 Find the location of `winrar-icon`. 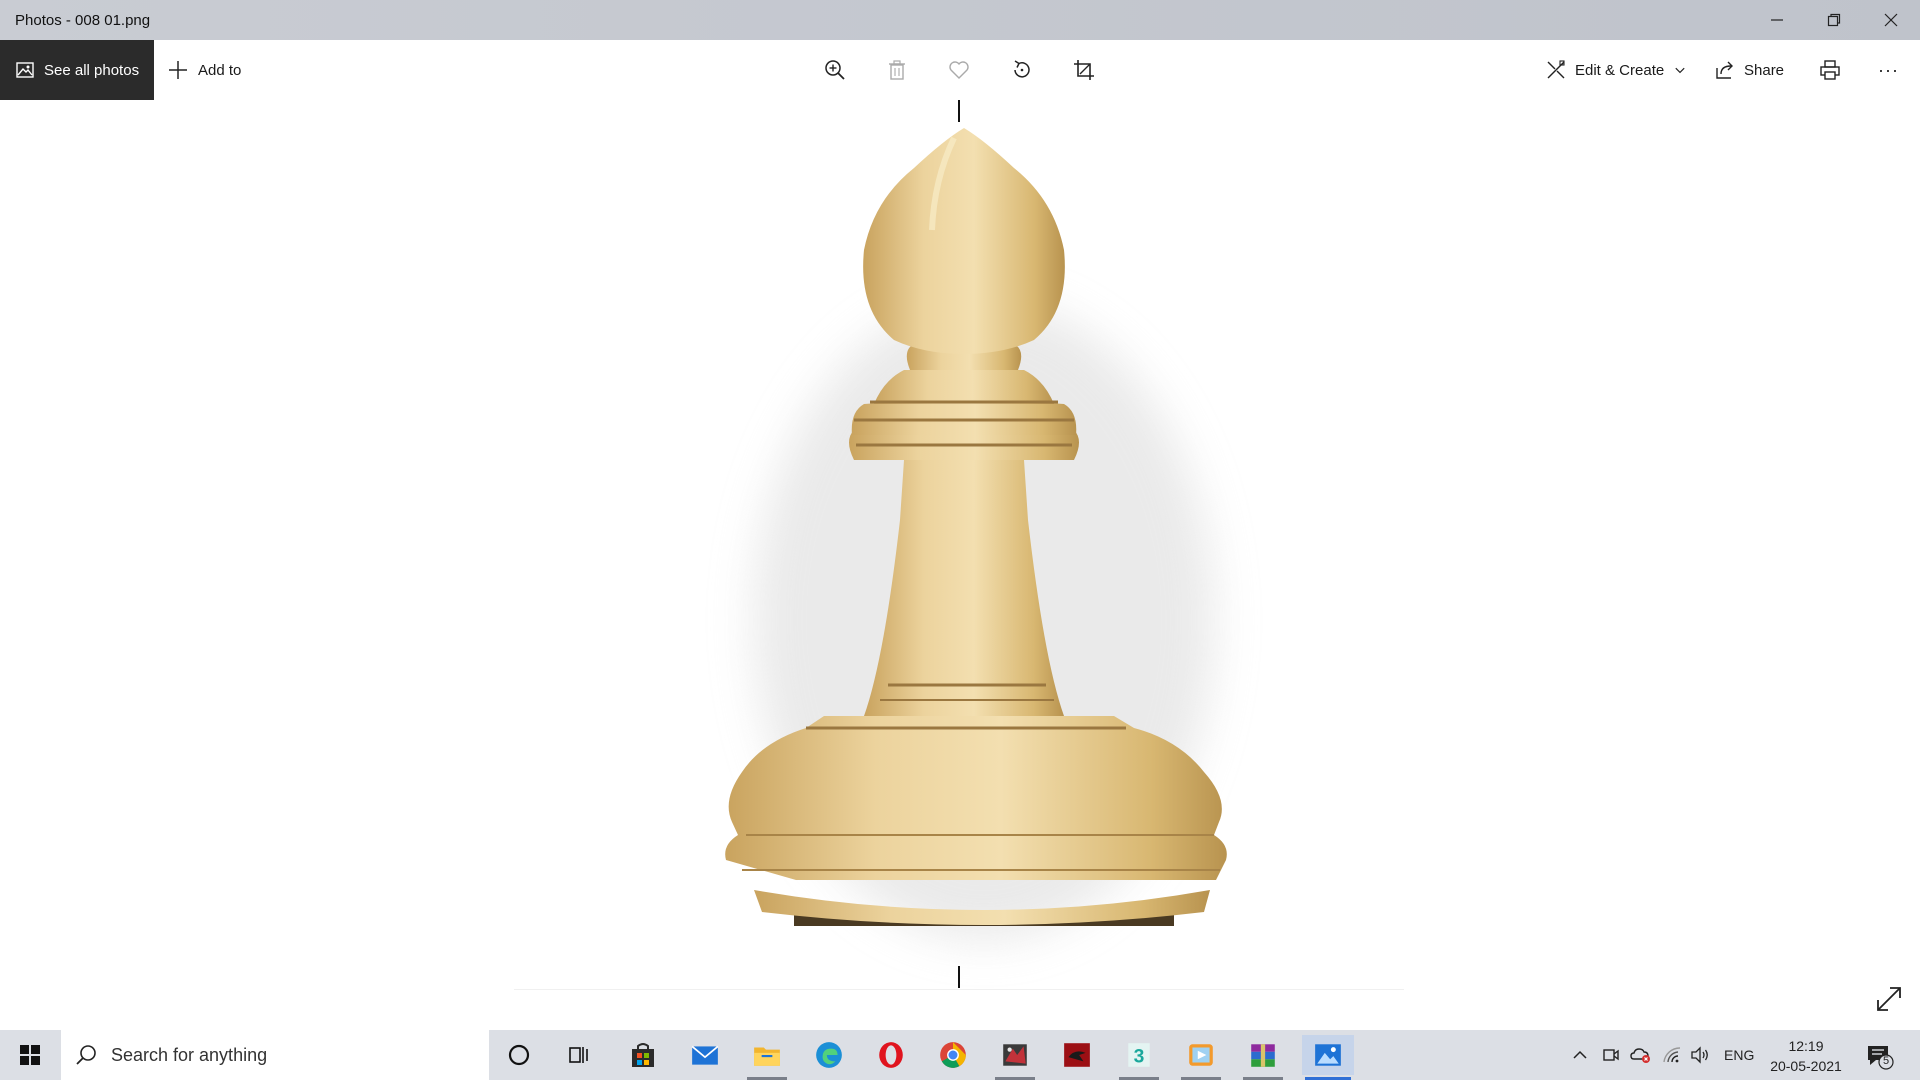

winrar-icon is located at coordinates (1263, 1055).